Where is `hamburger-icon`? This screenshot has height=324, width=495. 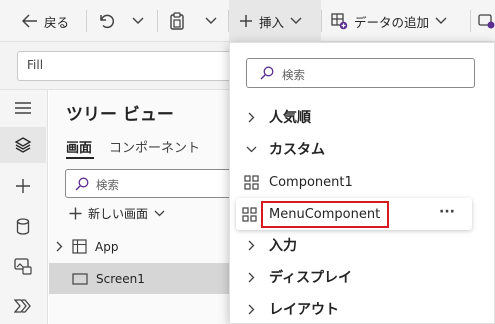
hamburger-icon is located at coordinates (23, 108).